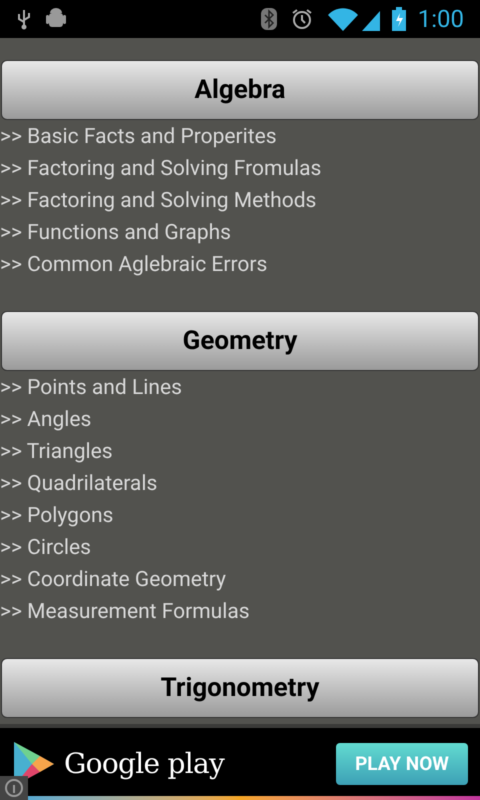  What do you see at coordinates (240, 688) in the screenshot?
I see `section-header: Trigonometry` at bounding box center [240, 688].